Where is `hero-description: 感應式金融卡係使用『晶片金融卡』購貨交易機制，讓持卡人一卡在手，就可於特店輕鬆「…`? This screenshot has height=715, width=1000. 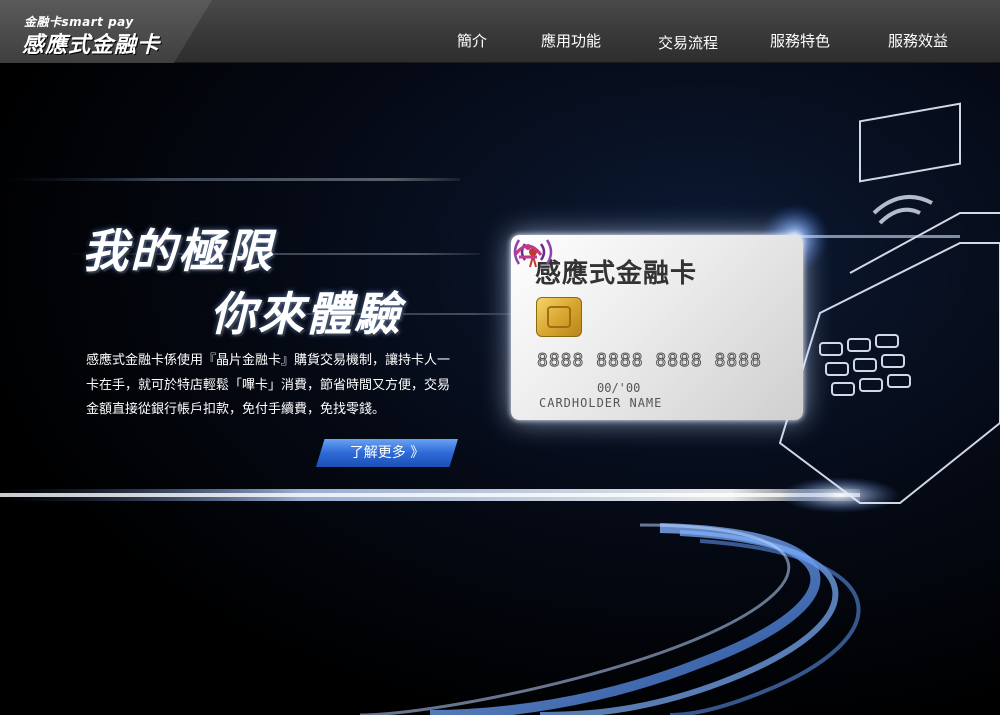
hero-description: 感應式金融卡係使用『晶片金融卡』購貨交易機制，讓持卡人一卡在手，就可於特店輕鬆「… is located at coordinates (268, 385).